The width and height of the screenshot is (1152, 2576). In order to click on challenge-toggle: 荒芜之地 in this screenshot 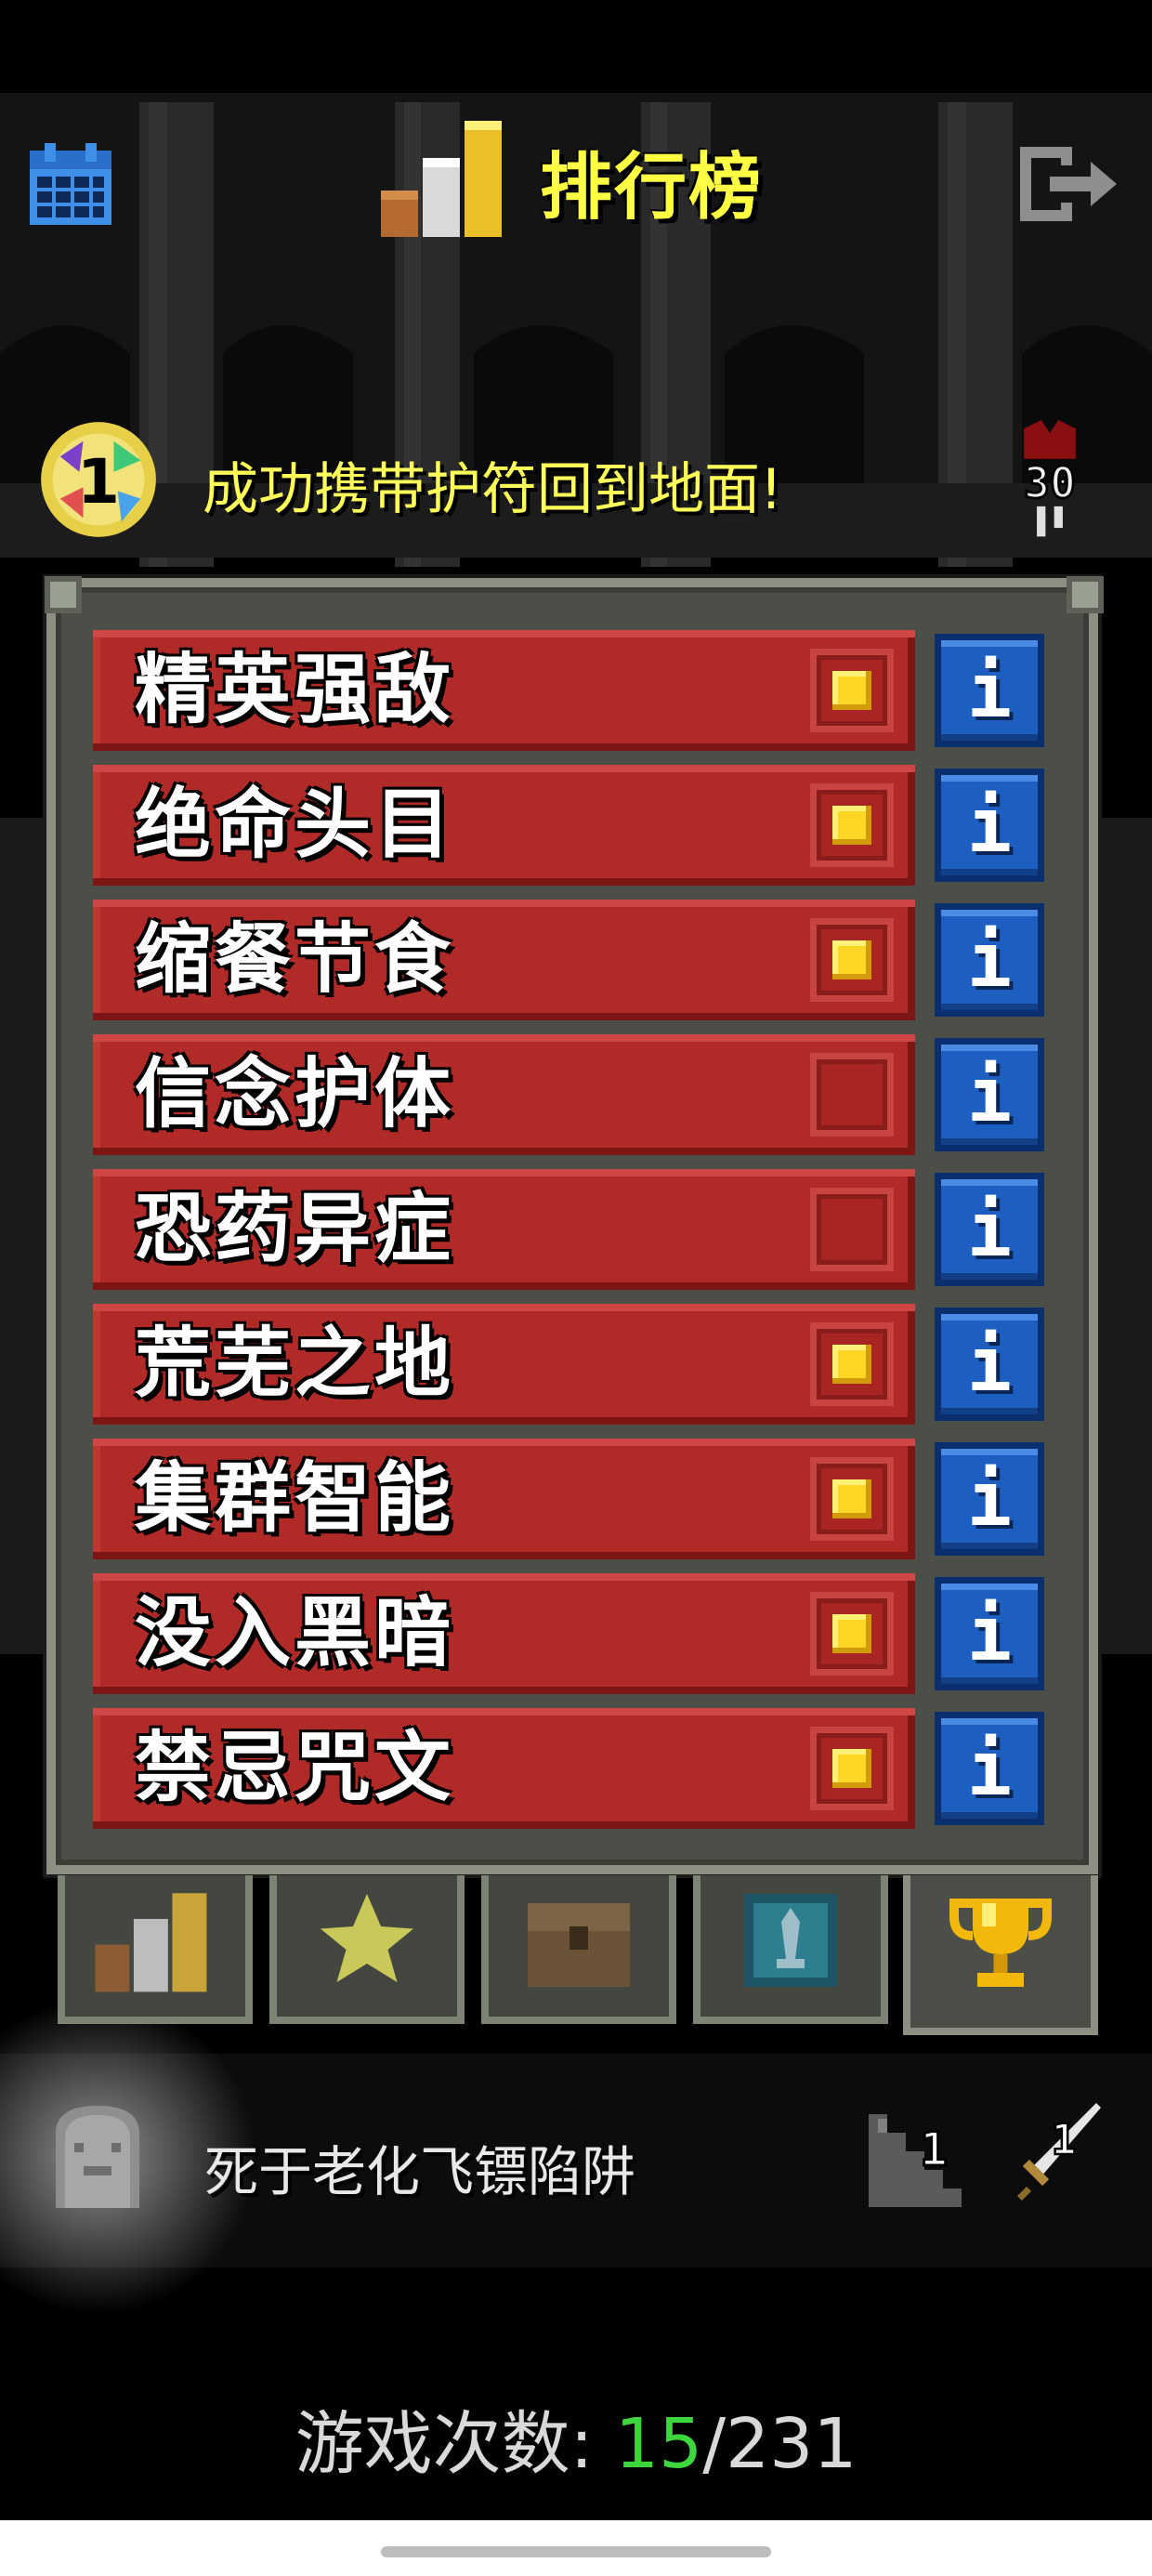, I will do `click(504, 1364)`.